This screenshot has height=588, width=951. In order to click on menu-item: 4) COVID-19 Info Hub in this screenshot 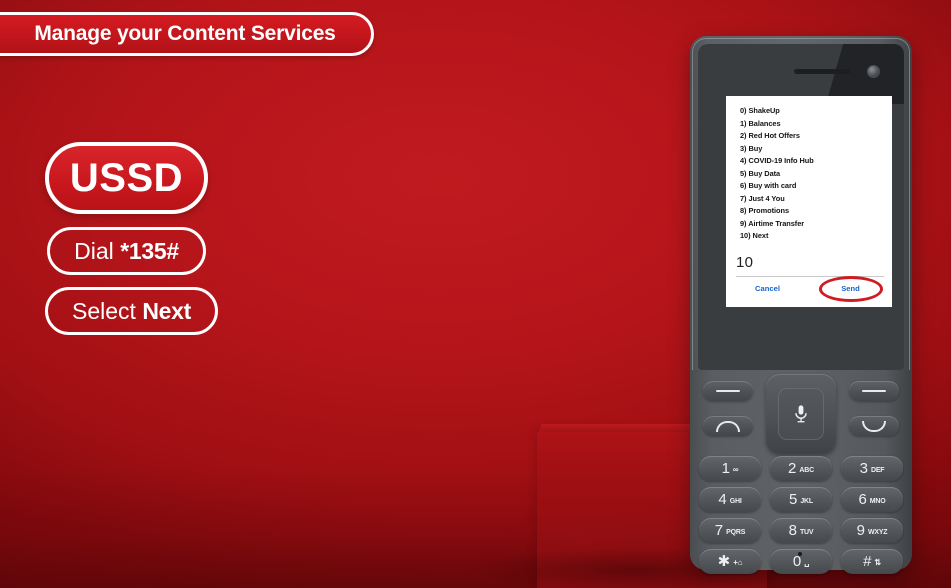, I will do `click(813, 161)`.